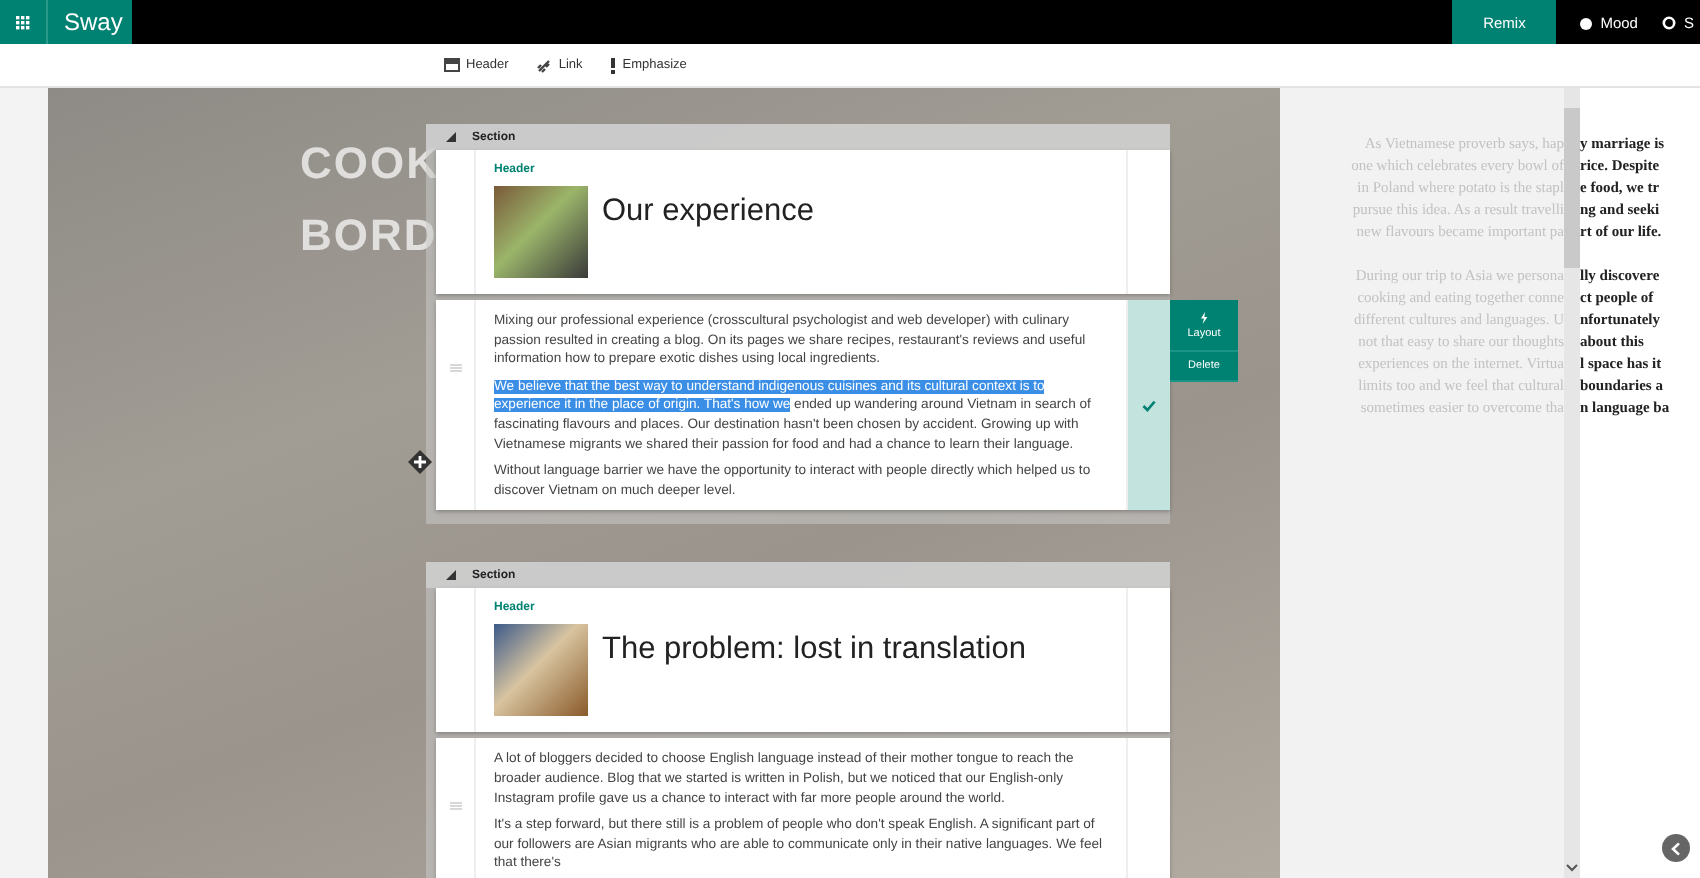  Describe the element at coordinates (90, 22) in the screenshot. I see `app-name: Sway` at that location.